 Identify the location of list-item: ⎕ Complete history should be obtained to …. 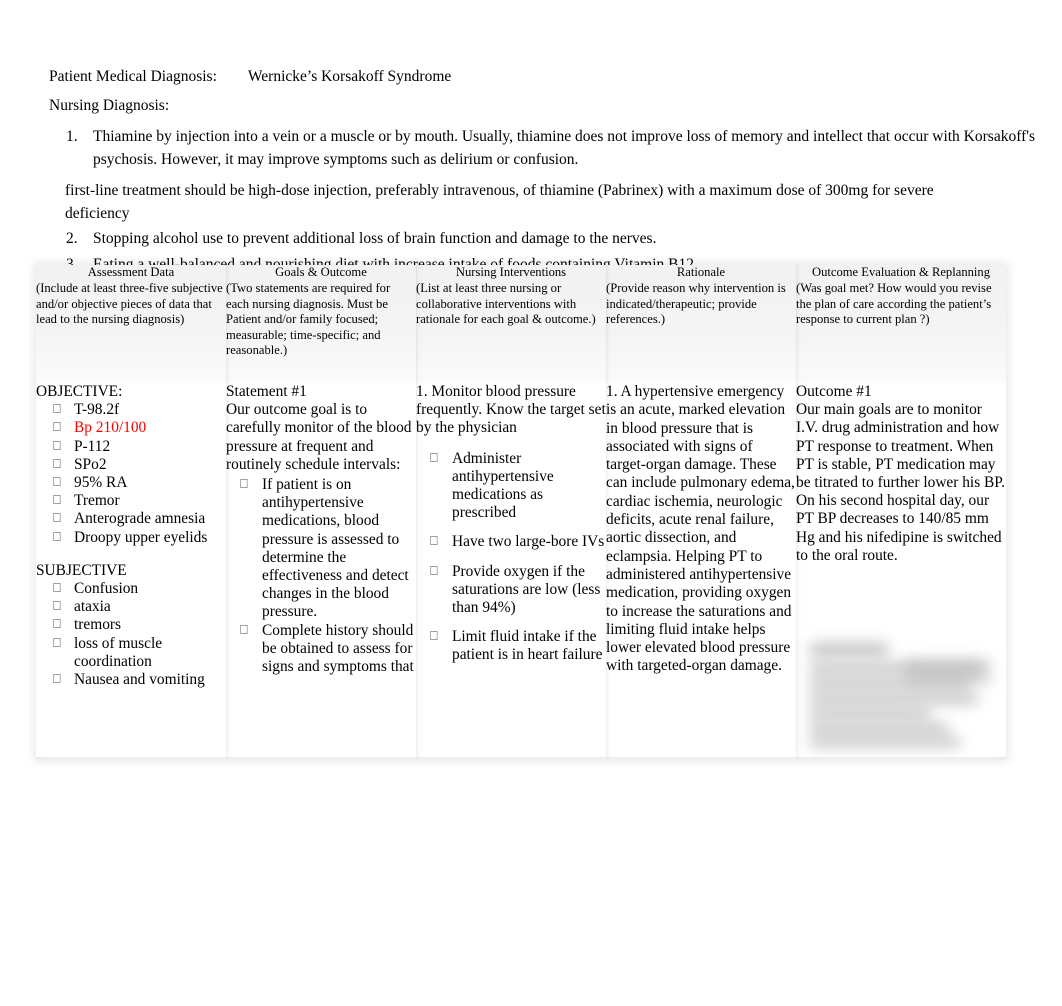
(321, 649).